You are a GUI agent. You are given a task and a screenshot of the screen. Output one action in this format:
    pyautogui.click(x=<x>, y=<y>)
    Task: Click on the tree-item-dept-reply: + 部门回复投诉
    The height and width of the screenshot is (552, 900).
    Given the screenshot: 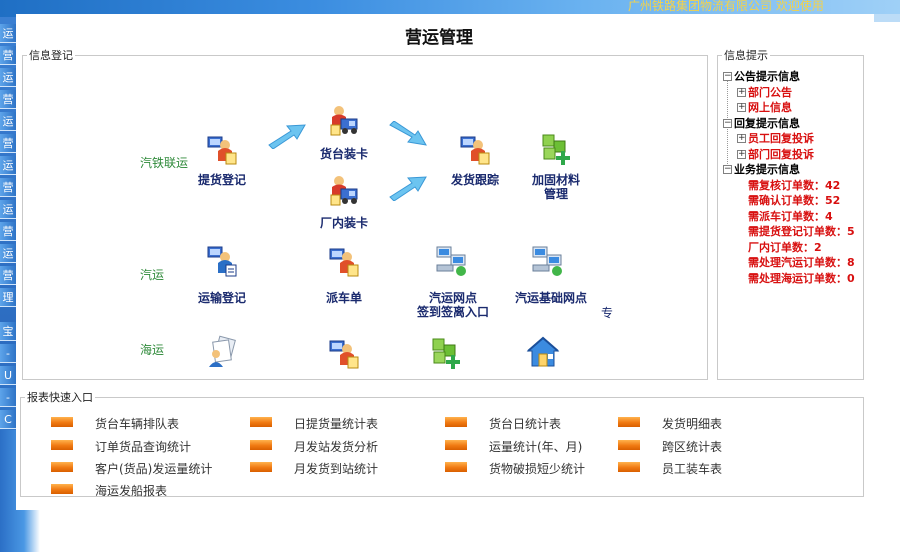 What is the action you would take?
    pyautogui.click(x=790, y=155)
    